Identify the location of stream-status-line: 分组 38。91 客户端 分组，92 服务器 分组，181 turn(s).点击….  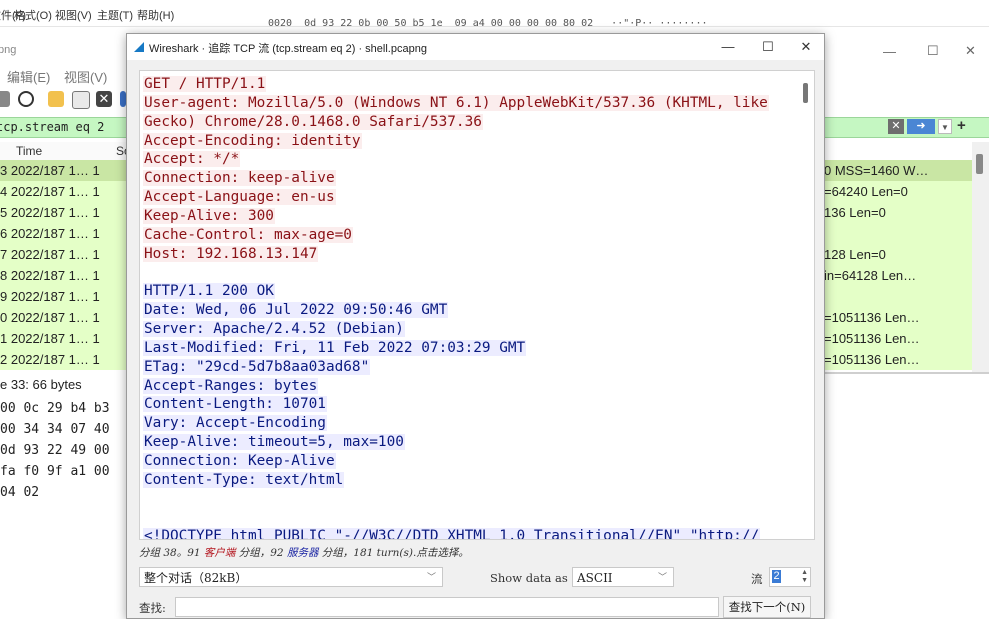
(304, 553).